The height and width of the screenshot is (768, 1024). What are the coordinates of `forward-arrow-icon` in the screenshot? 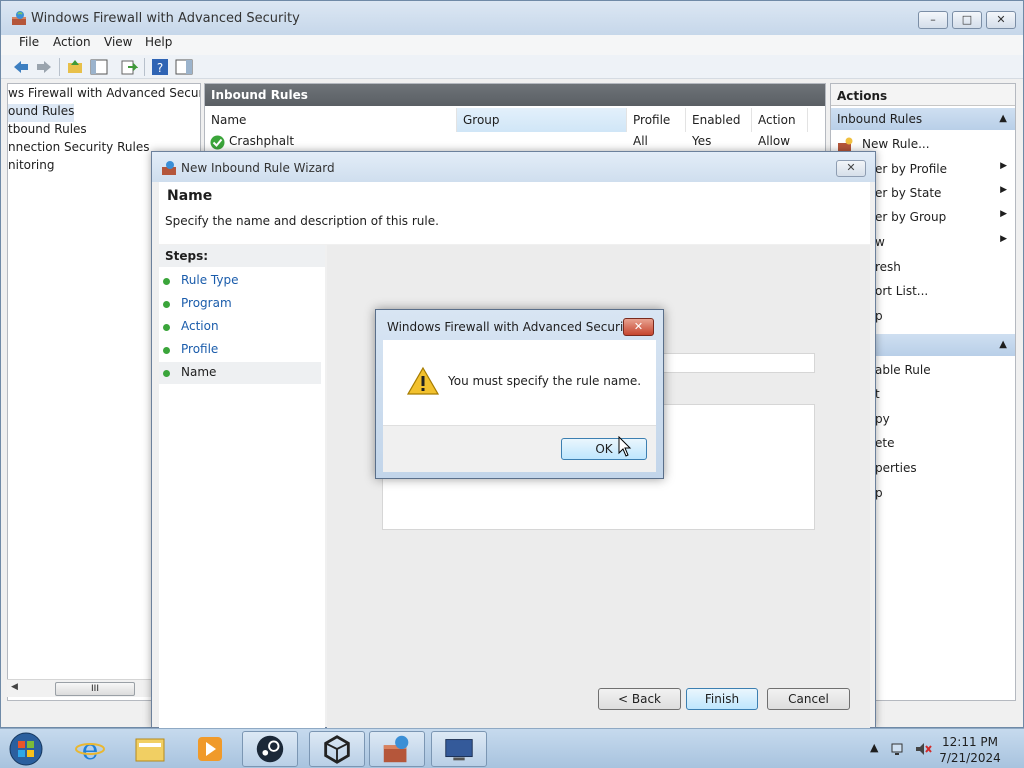 It's located at (44, 67).